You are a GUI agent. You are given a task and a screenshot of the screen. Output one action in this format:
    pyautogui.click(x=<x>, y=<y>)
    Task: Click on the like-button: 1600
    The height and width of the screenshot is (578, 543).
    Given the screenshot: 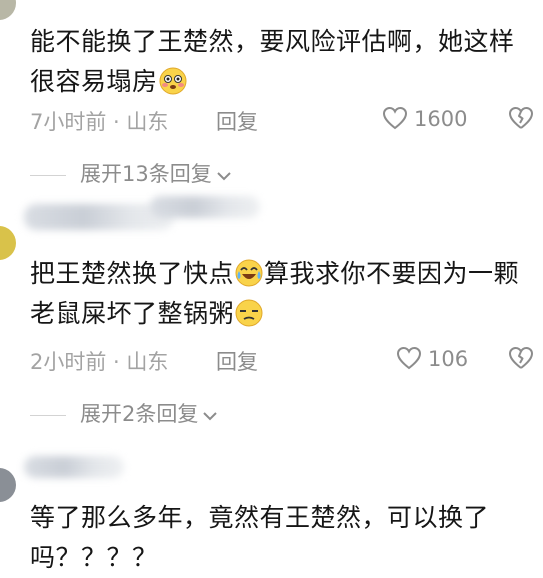 What is the action you would take?
    pyautogui.click(x=424, y=118)
    